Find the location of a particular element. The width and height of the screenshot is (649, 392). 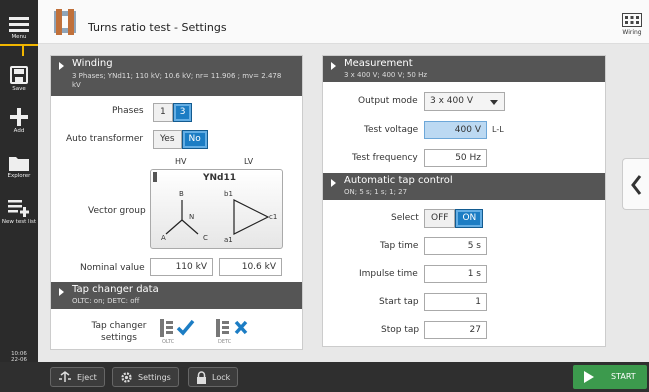

diagram-label-a: A is located at coordinates (163, 238).